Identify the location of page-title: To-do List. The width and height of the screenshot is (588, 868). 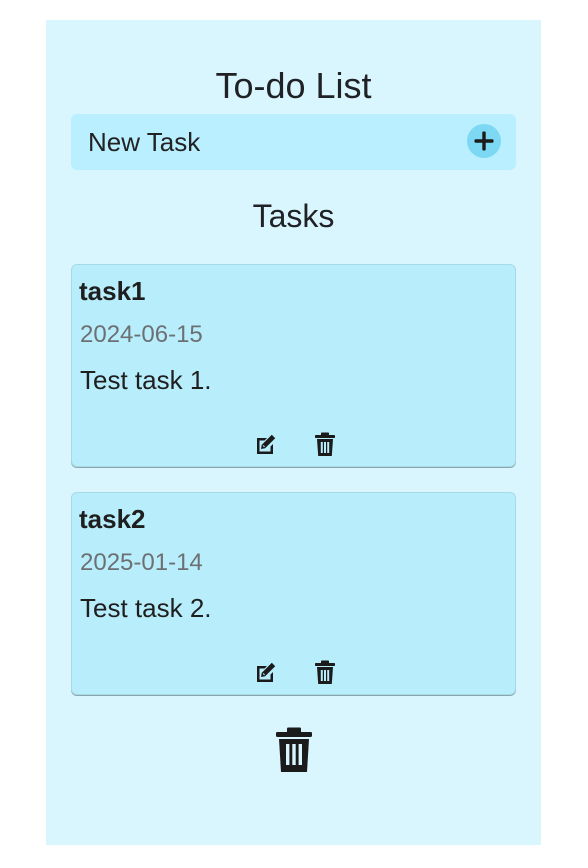
(293, 85).